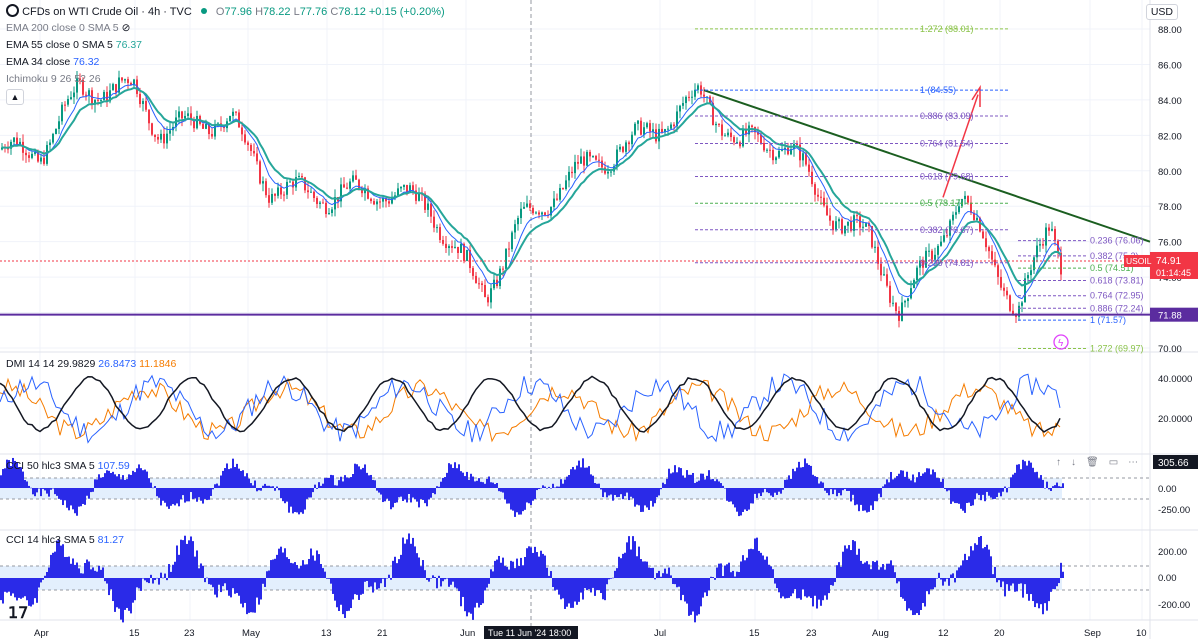  What do you see at coordinates (1097, 462) in the screenshot?
I see `delete-icon: 🗑` at bounding box center [1097, 462].